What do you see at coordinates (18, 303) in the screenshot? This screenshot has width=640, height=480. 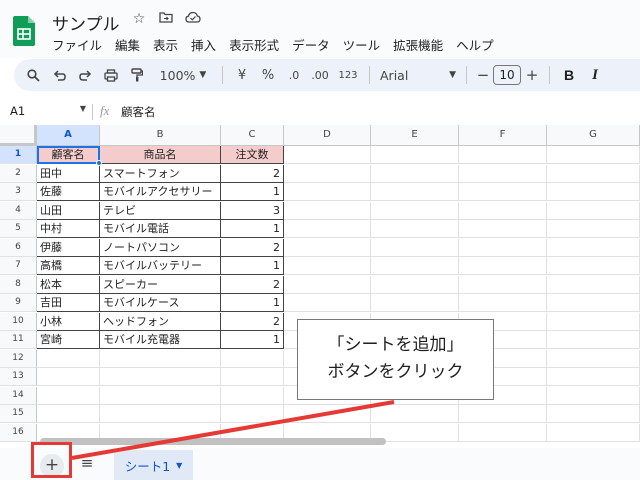 I see `row-header: 9` at bounding box center [18, 303].